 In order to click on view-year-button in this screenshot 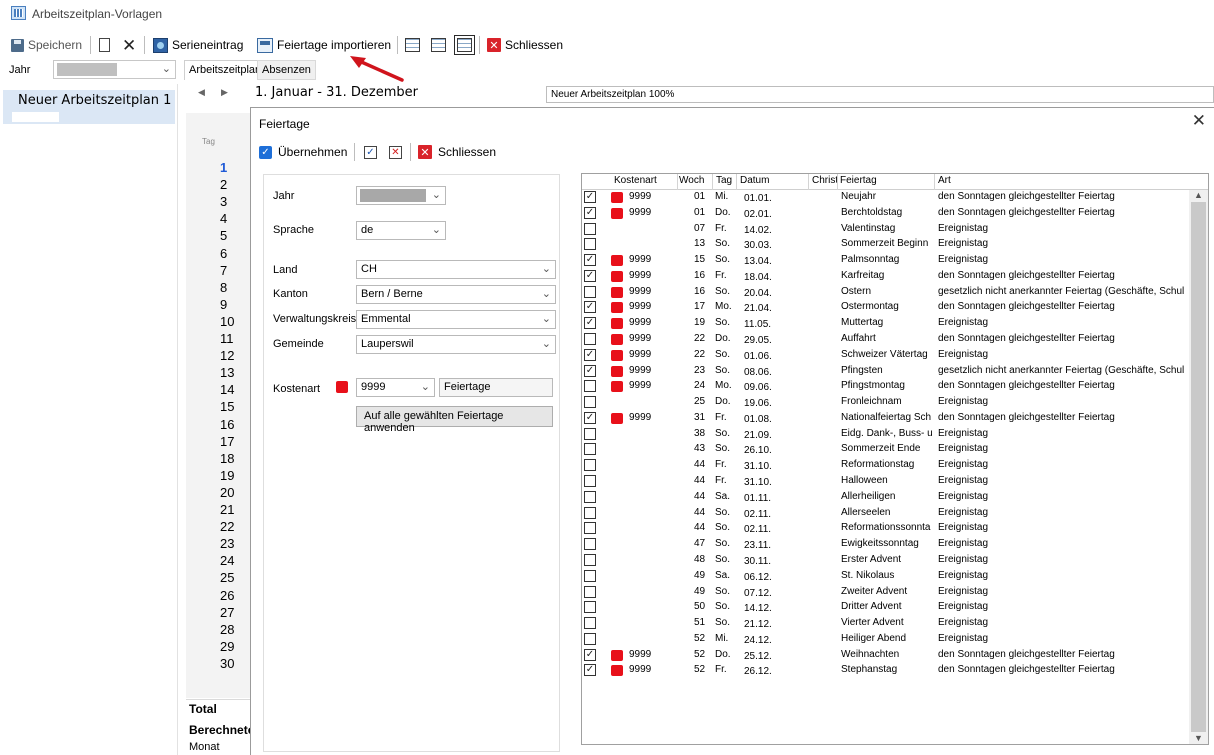, I will do `click(412, 45)`.